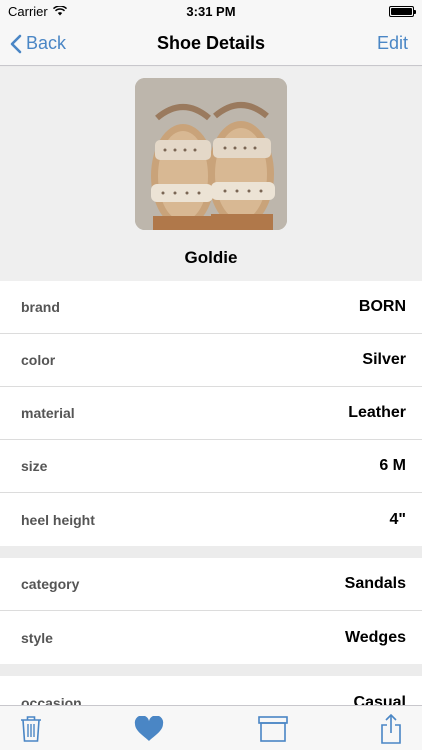  I want to click on battery-icon, so click(402, 11).